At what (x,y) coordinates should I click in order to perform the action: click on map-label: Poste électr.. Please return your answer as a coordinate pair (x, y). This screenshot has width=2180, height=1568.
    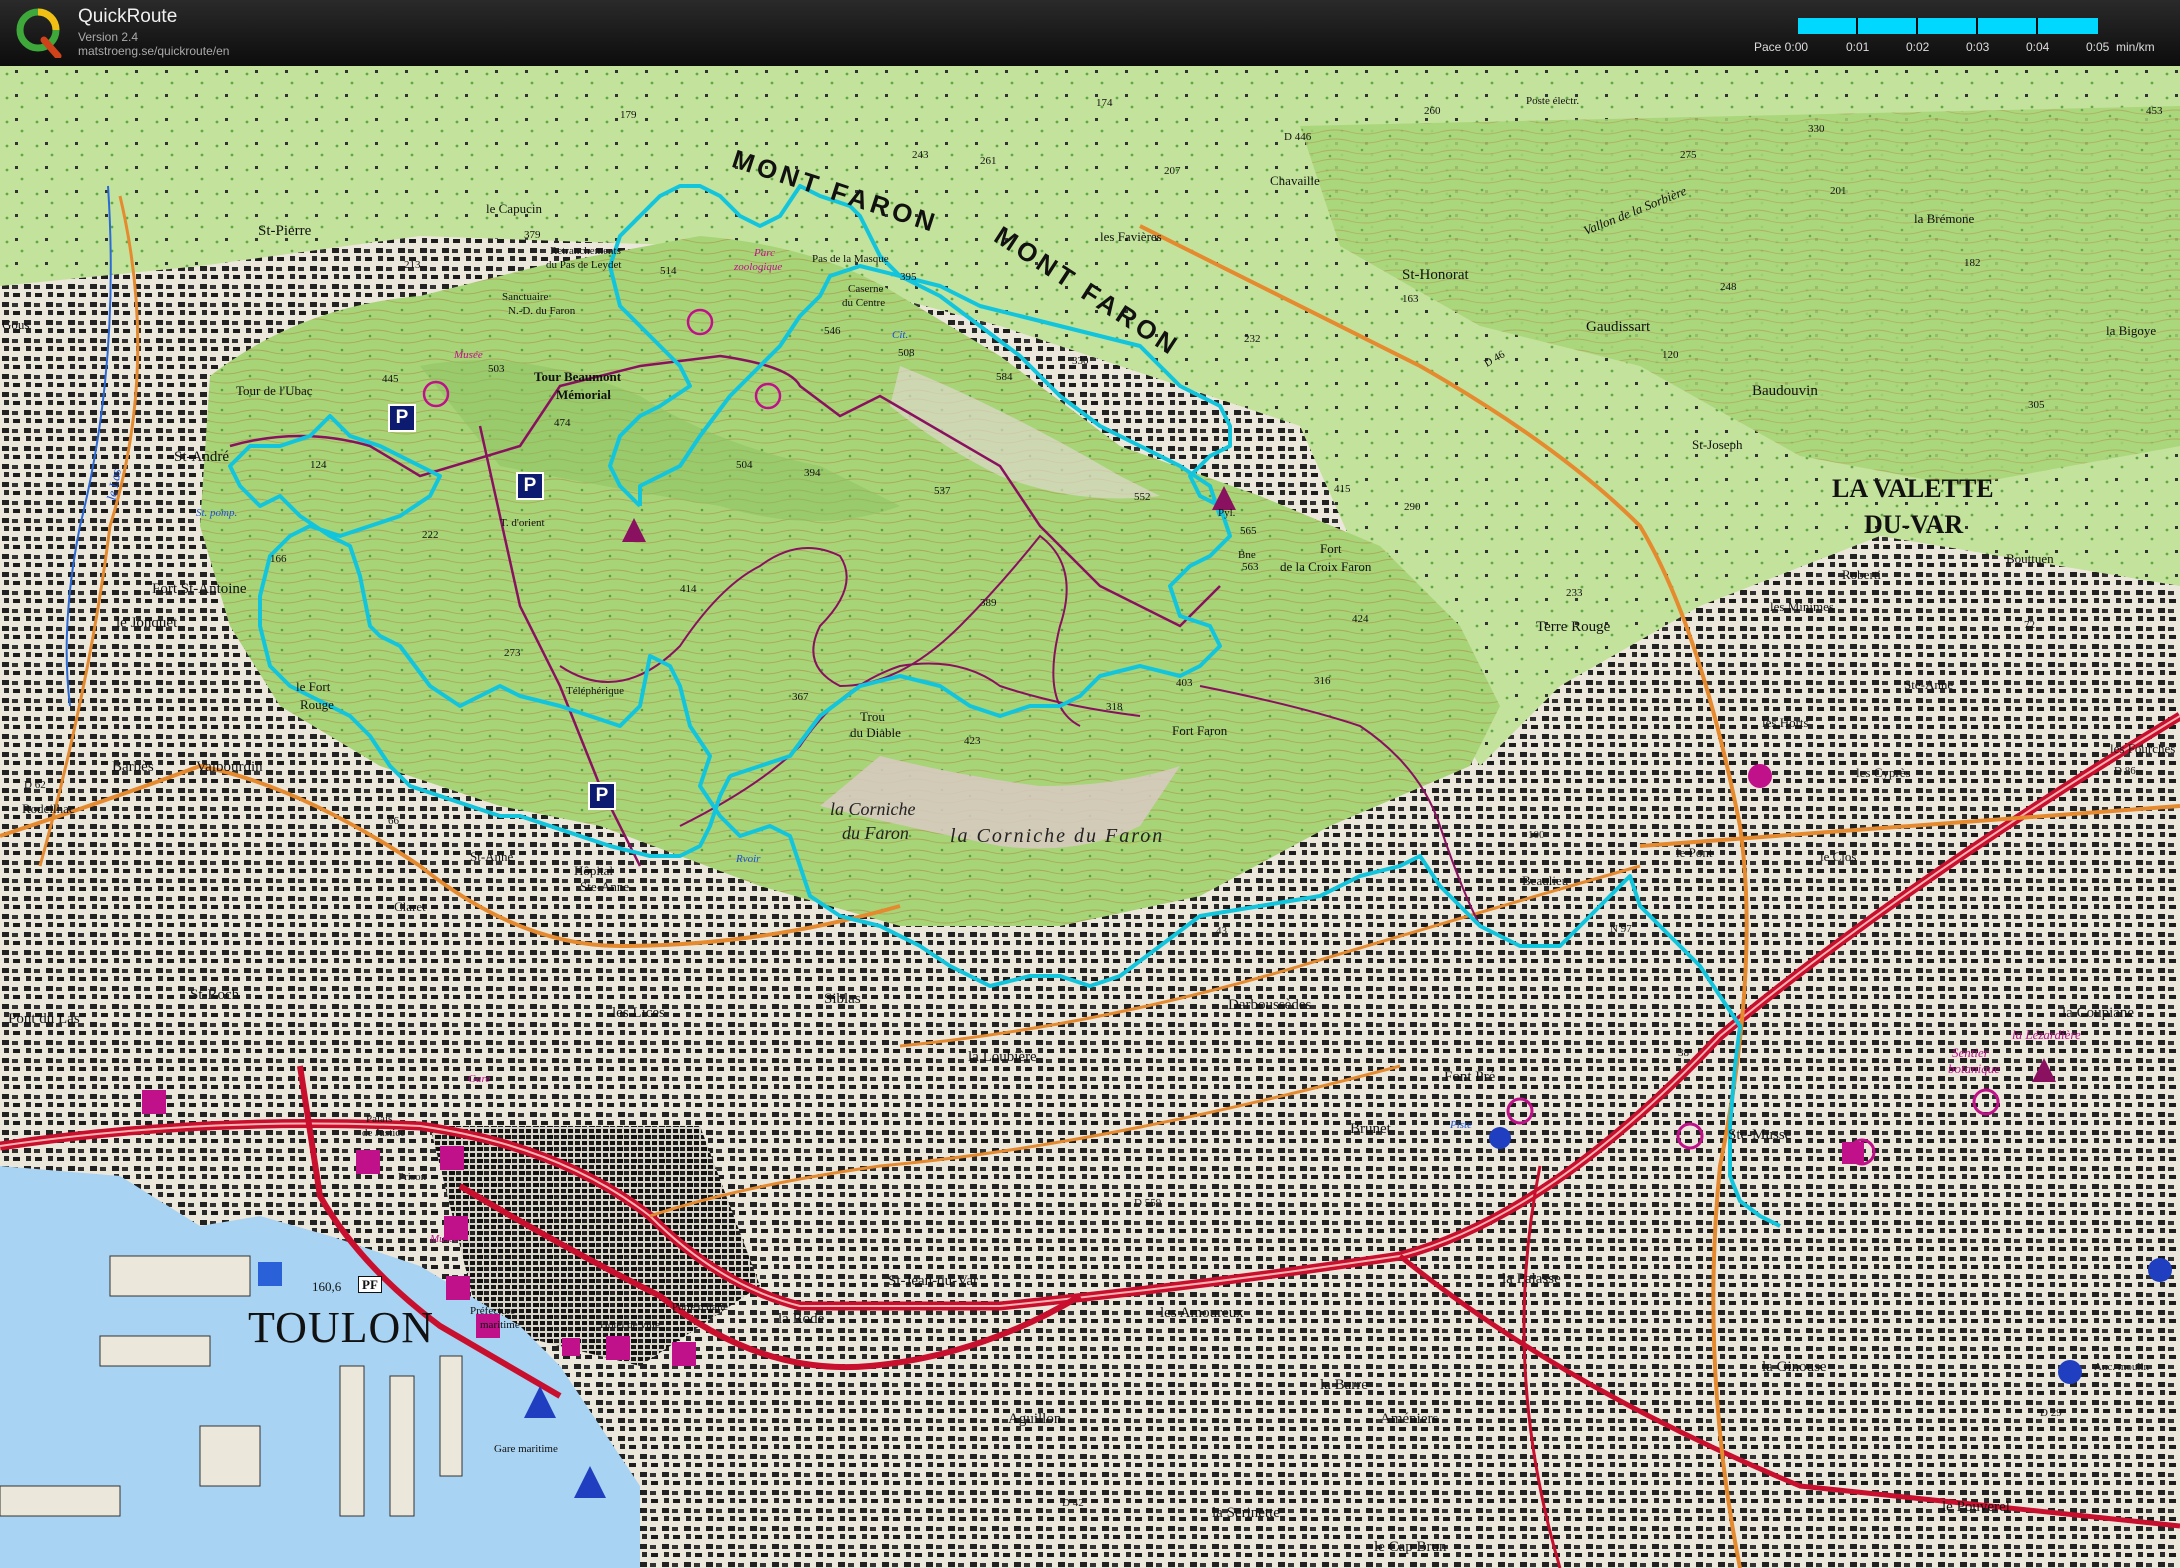
    Looking at the image, I should click on (1553, 101).